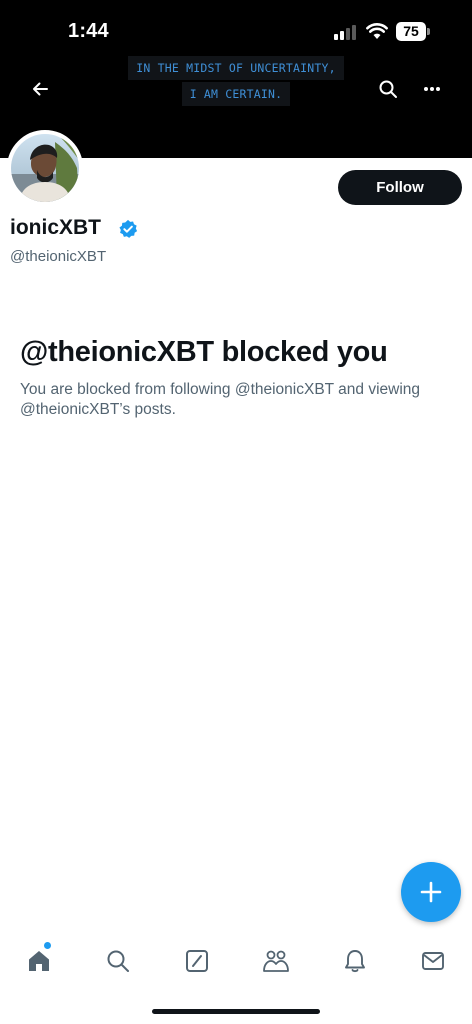  What do you see at coordinates (236, 30) in the screenshot?
I see `status-bar: 1:44 75` at bounding box center [236, 30].